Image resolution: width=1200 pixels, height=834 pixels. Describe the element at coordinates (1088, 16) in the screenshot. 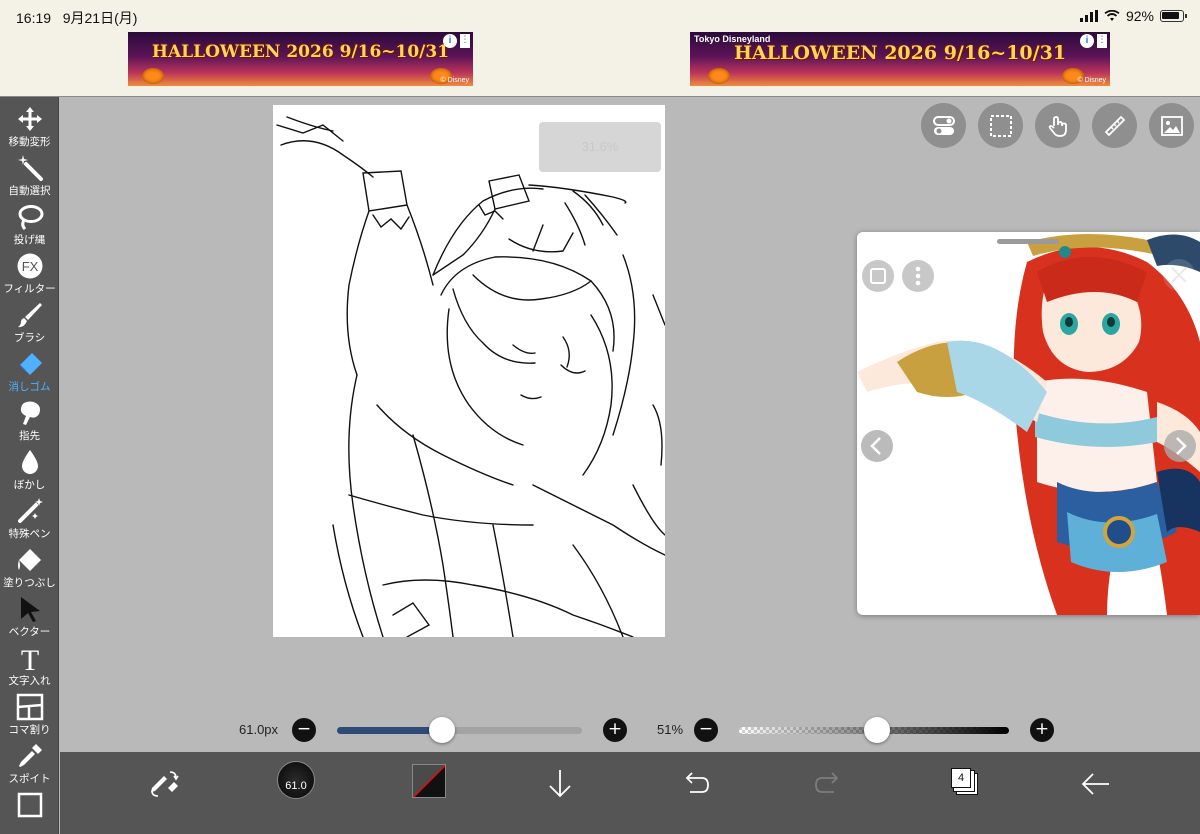

I see `signal-icon` at that location.